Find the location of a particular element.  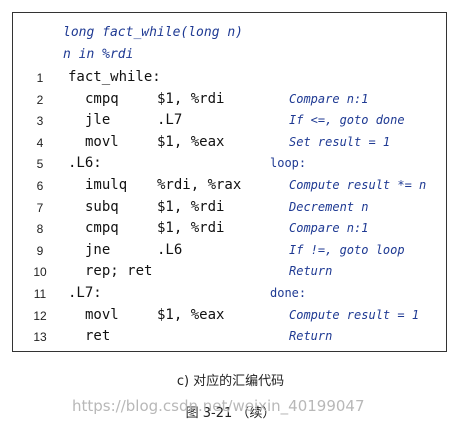

watermark-url: https://blog.csdn.net/weixin_40199047 is located at coordinates (218, 406).